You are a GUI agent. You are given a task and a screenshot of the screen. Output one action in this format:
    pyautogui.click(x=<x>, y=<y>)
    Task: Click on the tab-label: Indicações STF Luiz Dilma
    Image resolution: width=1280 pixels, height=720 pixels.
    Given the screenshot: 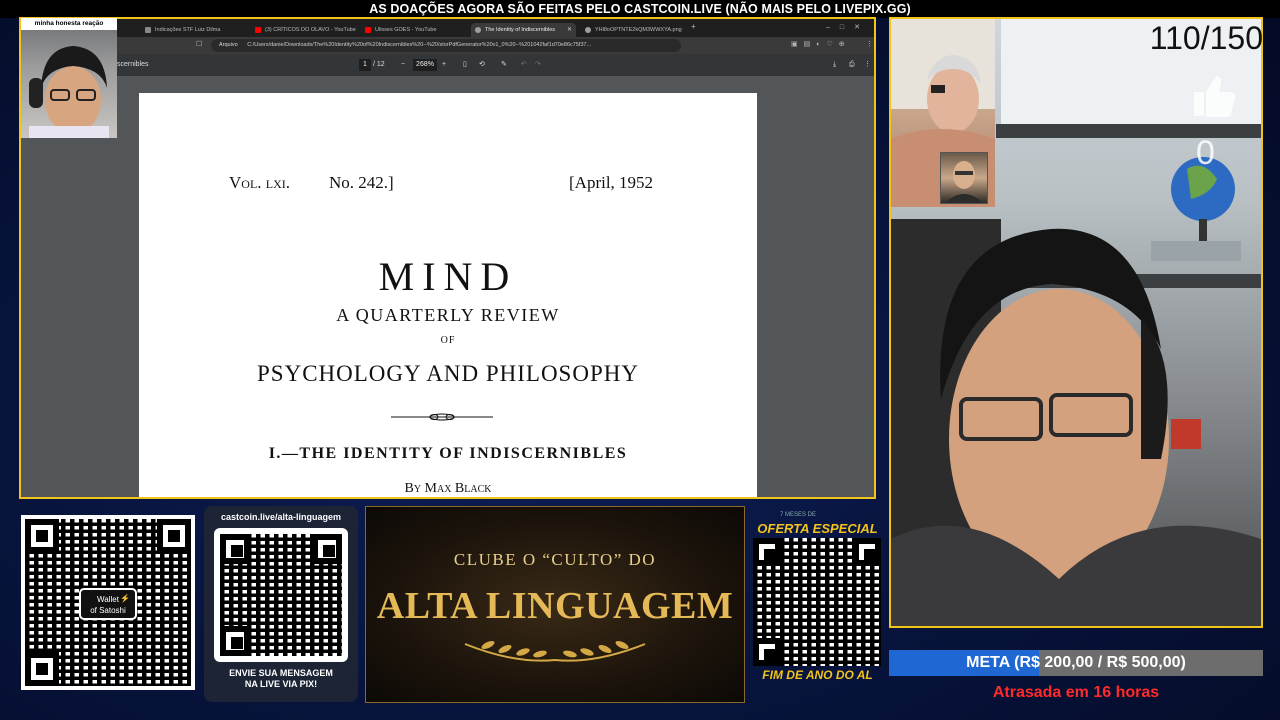 What is the action you would take?
    pyautogui.click(x=188, y=30)
    